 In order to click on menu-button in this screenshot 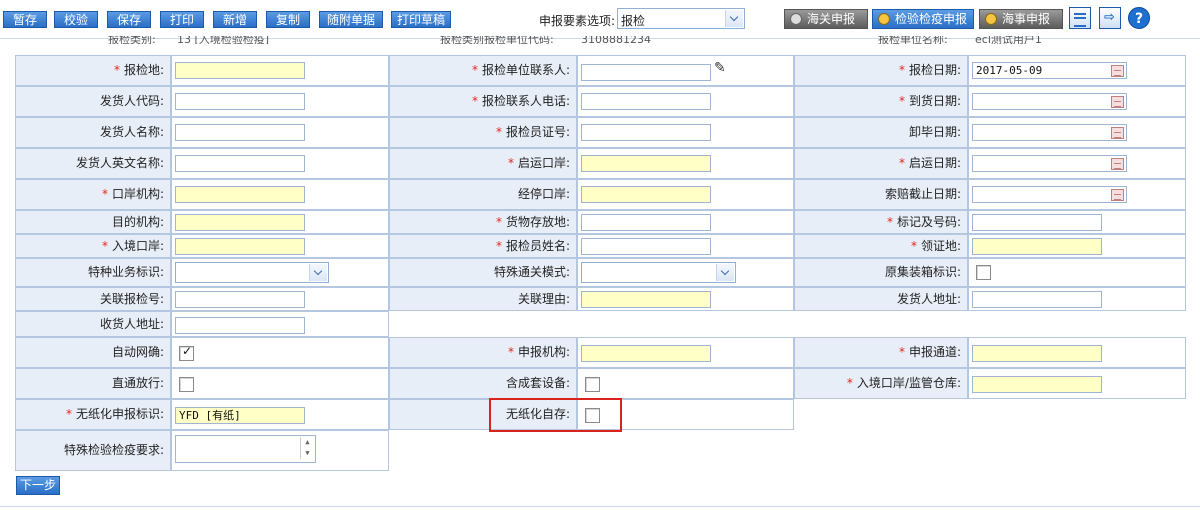, I will do `click(1080, 18)`.